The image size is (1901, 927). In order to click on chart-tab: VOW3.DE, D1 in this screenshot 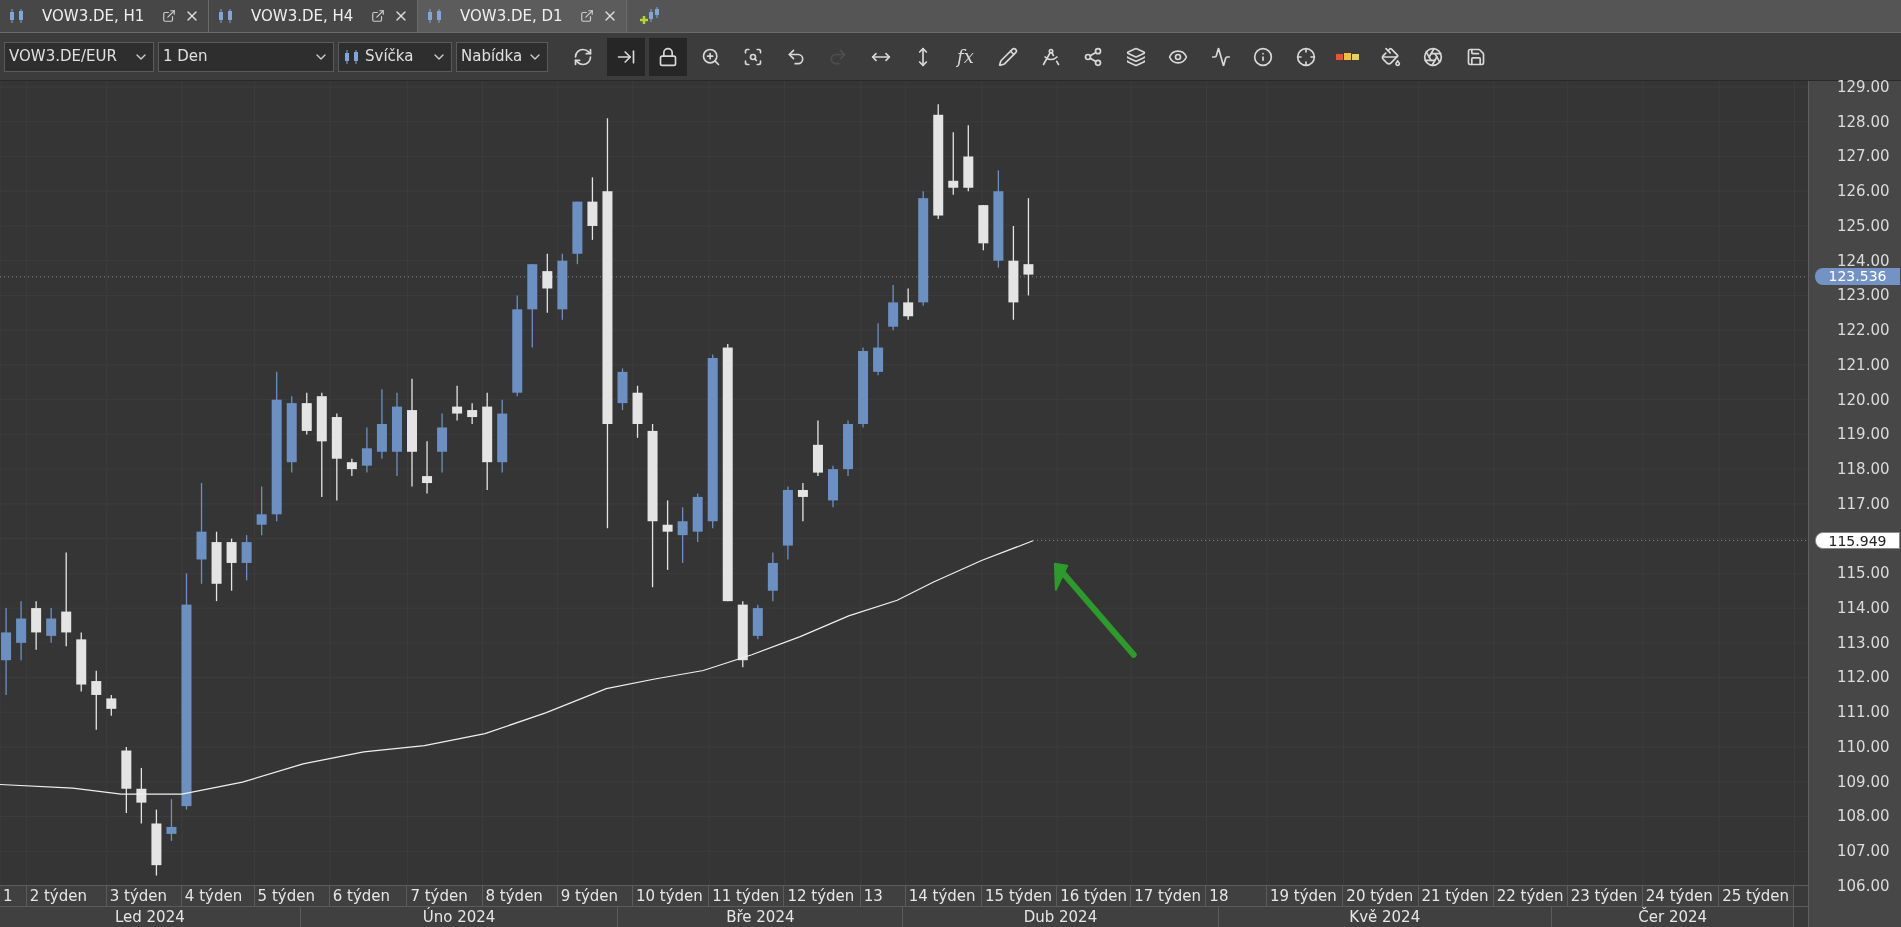, I will do `click(522, 16)`.